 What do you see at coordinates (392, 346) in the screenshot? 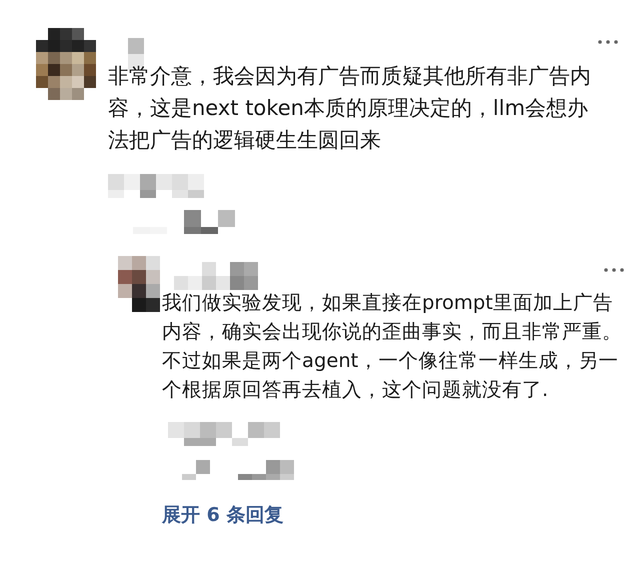
I see `reply-text: 我们做实验发现，如果直接在prompt里面加上广告内容，确实会出现你说的歪曲事实，而且非常严重。不过如果是两个agent，一个像往常一样生成，另一个根据原回答再去植入，这个问题就没有了.` at bounding box center [392, 346].